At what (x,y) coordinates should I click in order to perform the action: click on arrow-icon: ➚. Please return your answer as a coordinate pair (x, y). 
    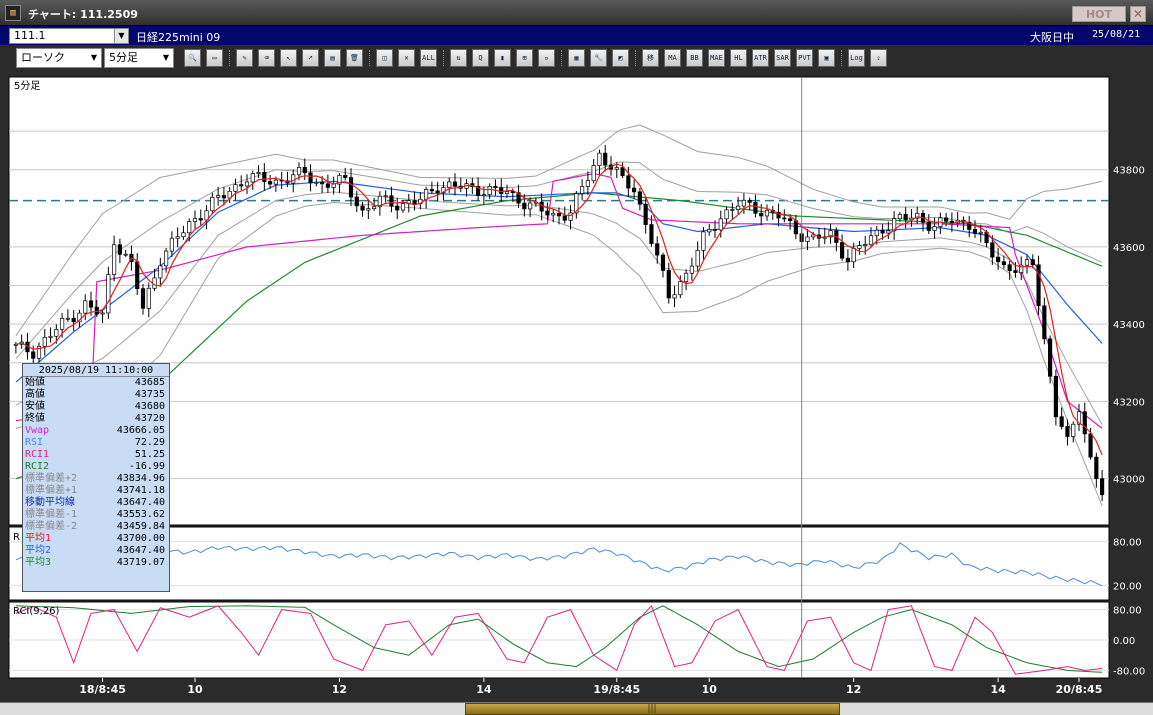
    Looking at the image, I should click on (310, 58).